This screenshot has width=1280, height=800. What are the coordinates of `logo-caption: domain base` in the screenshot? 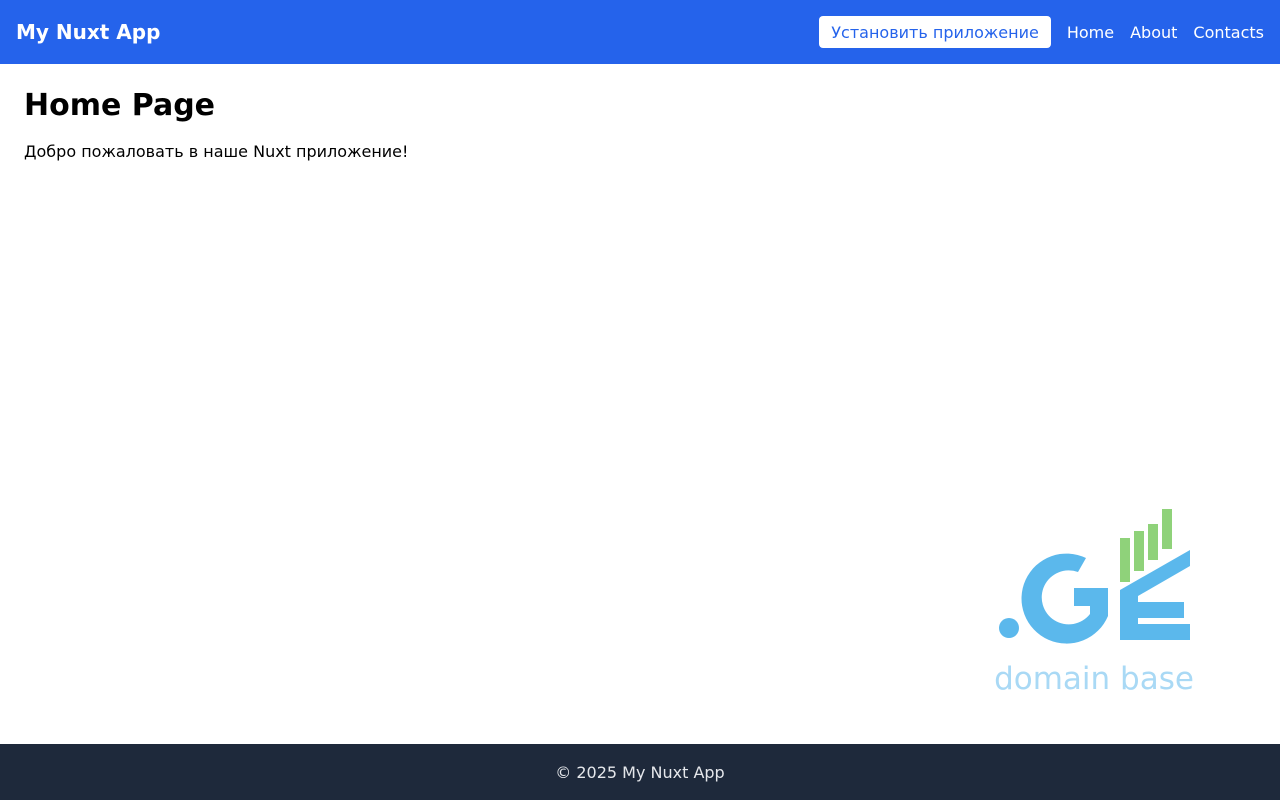 It's located at (1094, 678).